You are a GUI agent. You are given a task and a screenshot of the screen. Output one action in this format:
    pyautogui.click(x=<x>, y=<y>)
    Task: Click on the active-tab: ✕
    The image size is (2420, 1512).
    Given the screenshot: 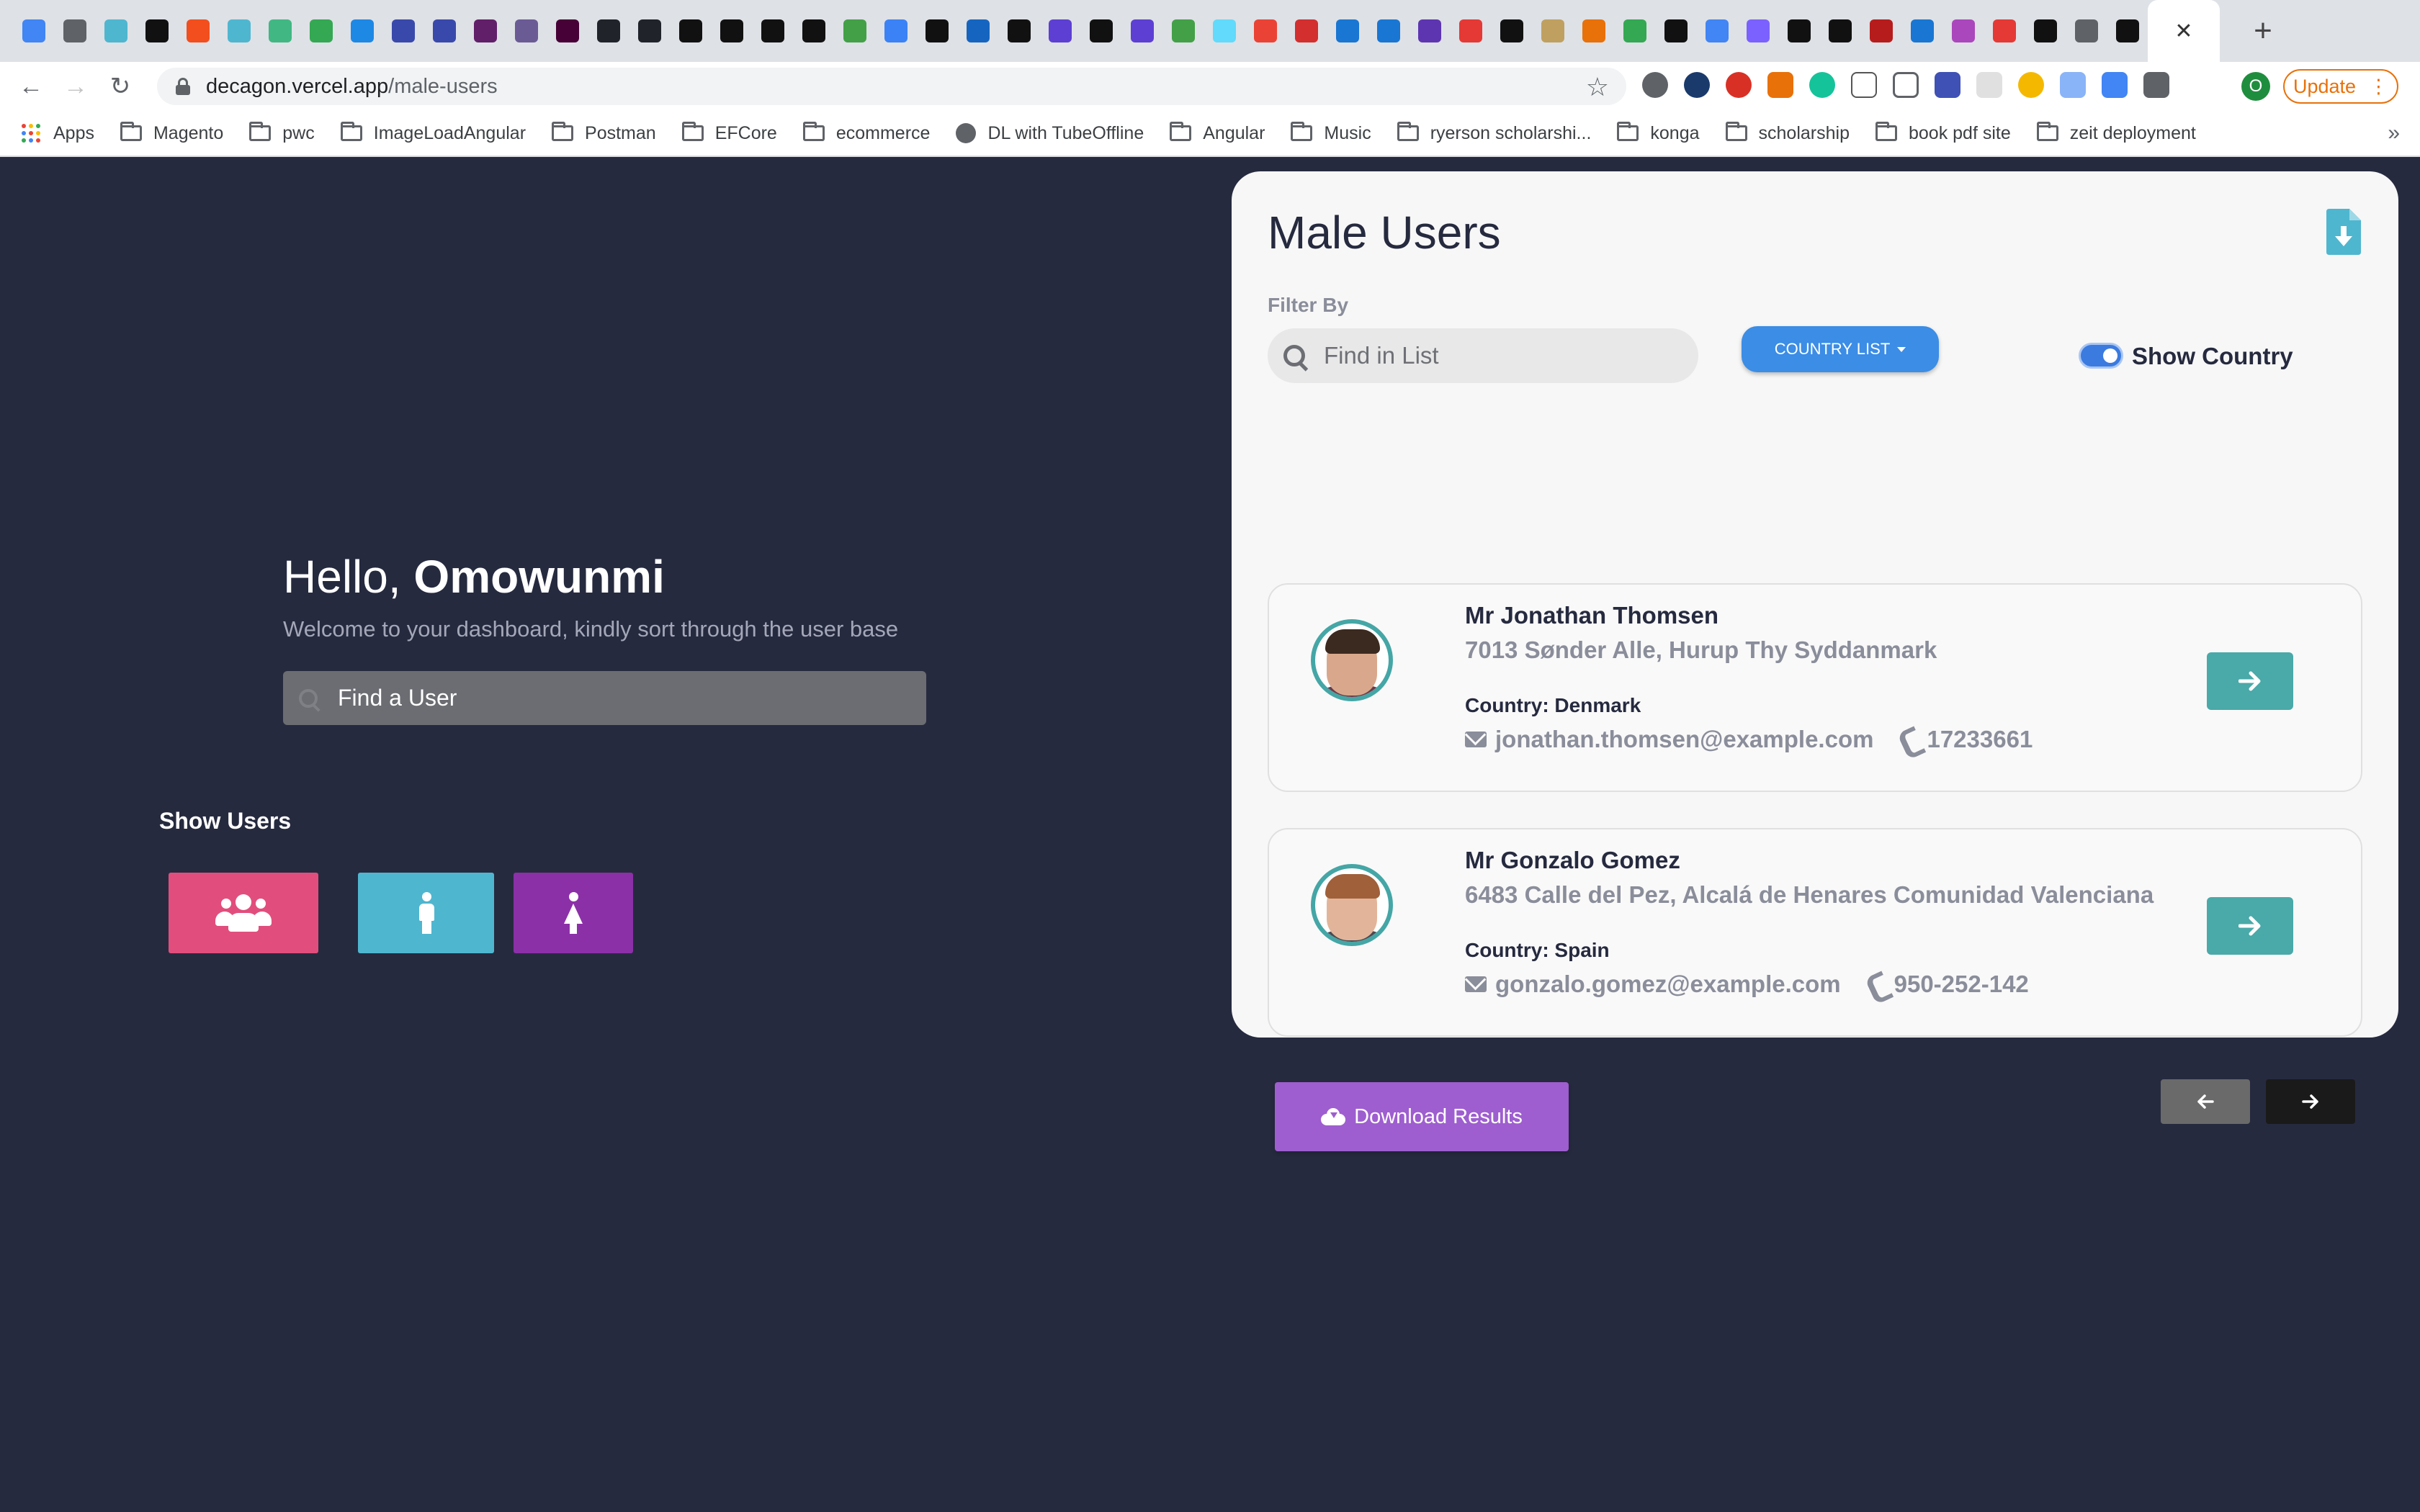 What is the action you would take?
    pyautogui.click(x=2184, y=31)
    